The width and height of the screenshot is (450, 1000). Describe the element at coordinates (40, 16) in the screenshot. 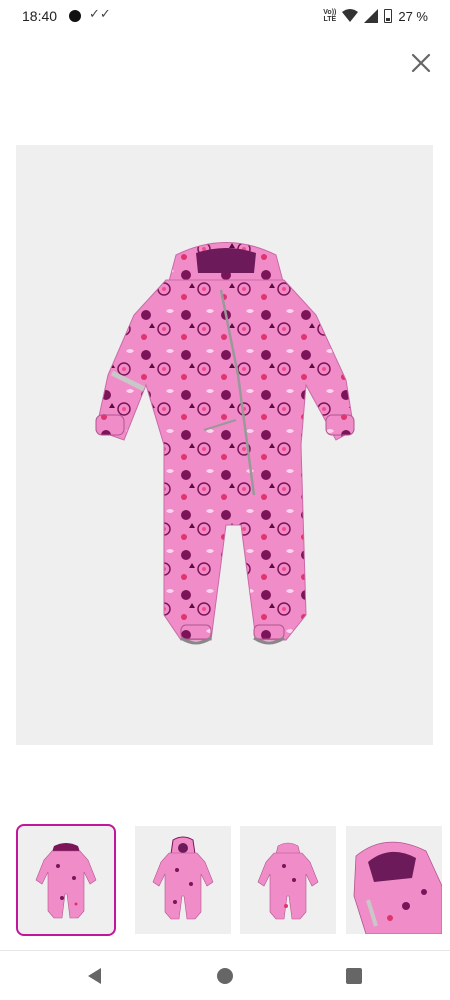

I see `status-time: 18:40` at that location.